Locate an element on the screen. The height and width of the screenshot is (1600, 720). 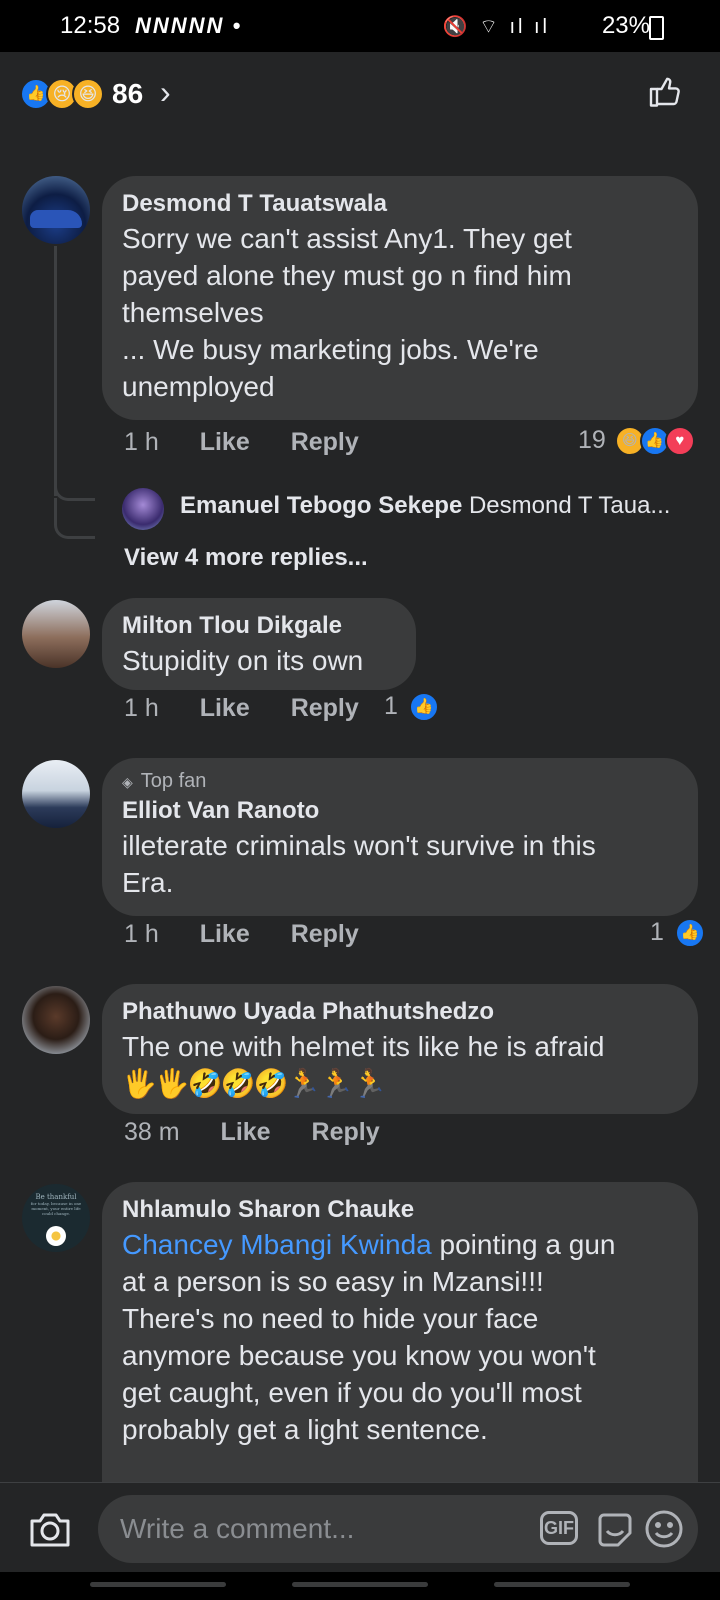
nav-home-handle is located at coordinates (360, 1584).